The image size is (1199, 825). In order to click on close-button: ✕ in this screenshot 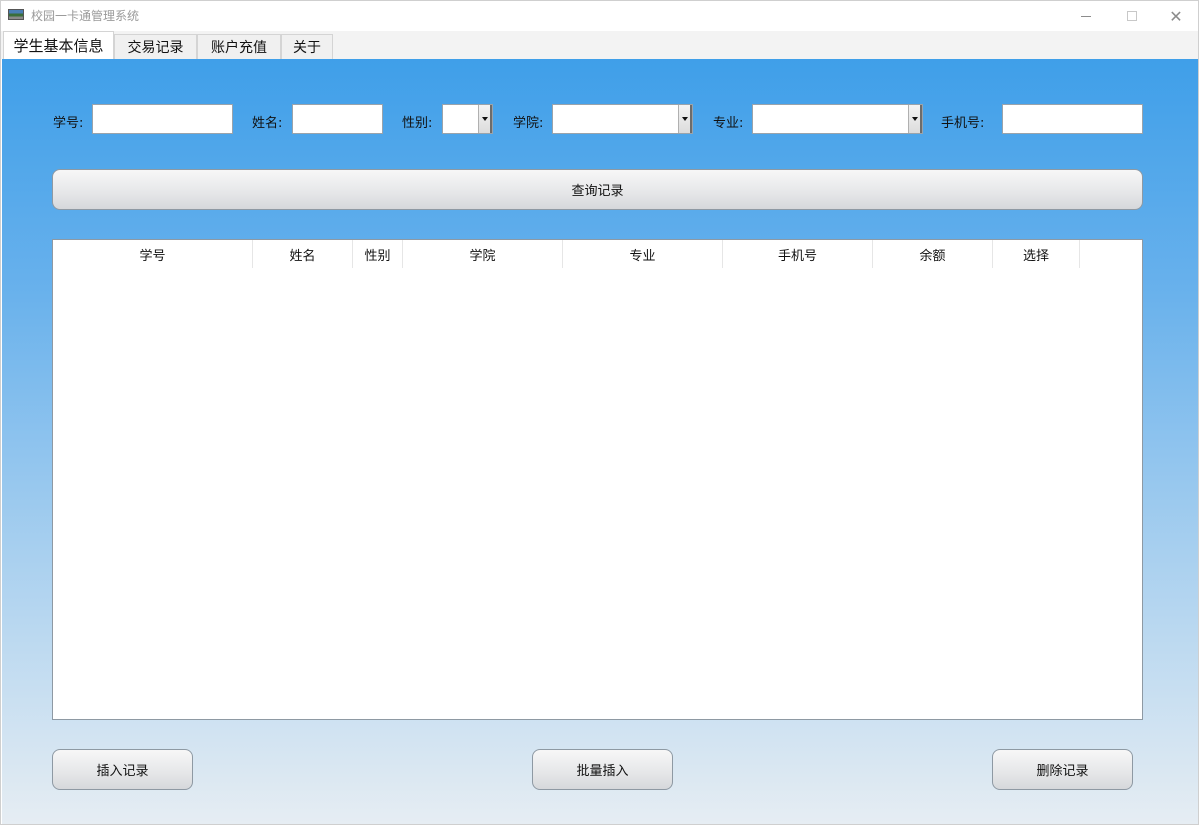, I will do `click(1176, 16)`.